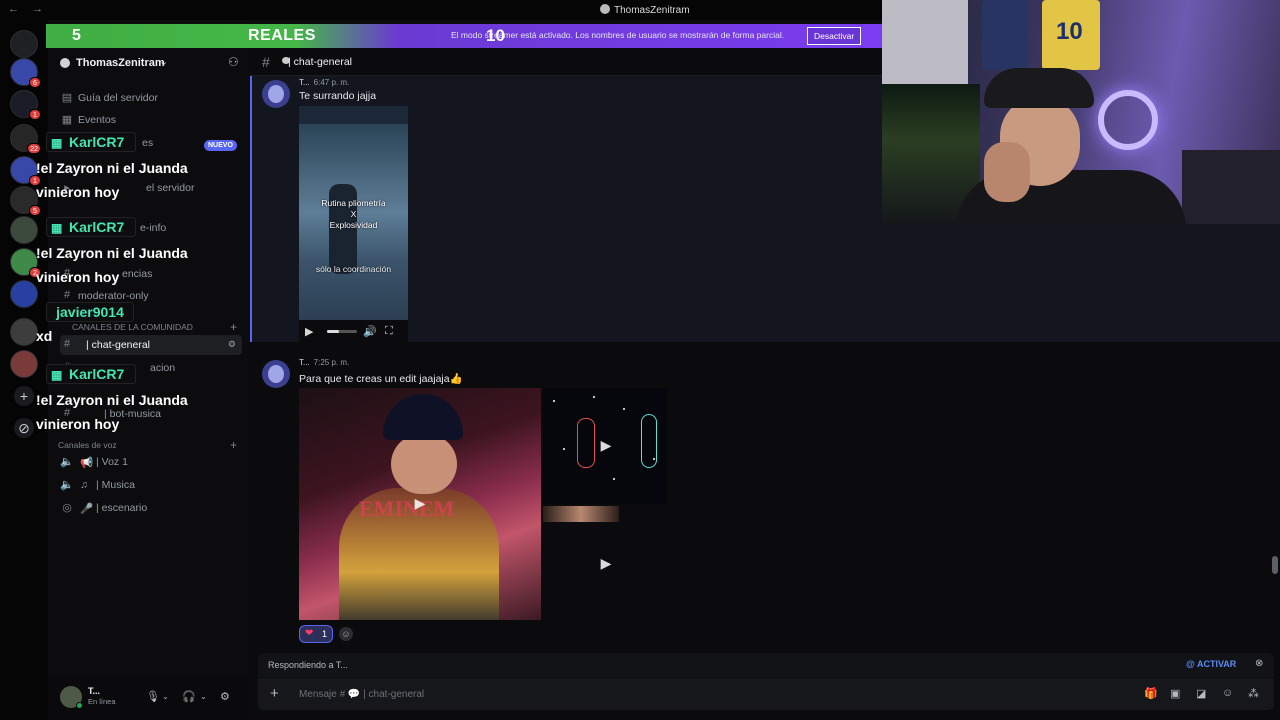 Image resolution: width=1280 pixels, height=720 pixels. I want to click on user-status: En línea, so click(102, 701).